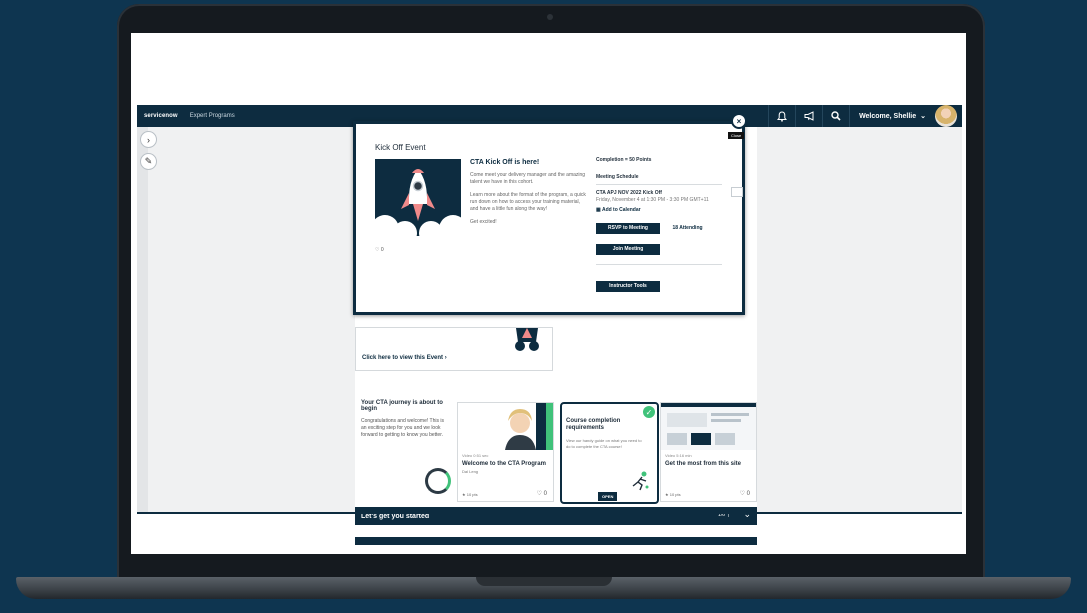  I want to click on search-icon, so click(835, 116).